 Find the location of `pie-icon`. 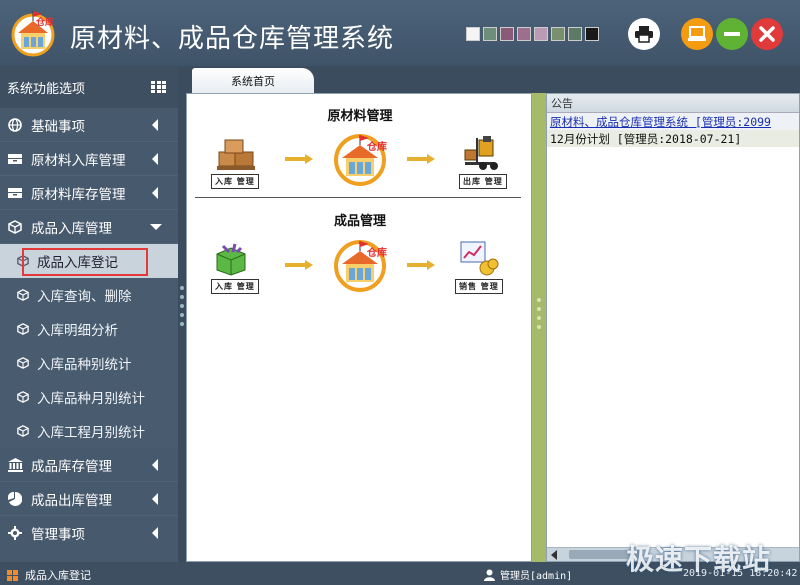

pie-icon is located at coordinates (15, 499).